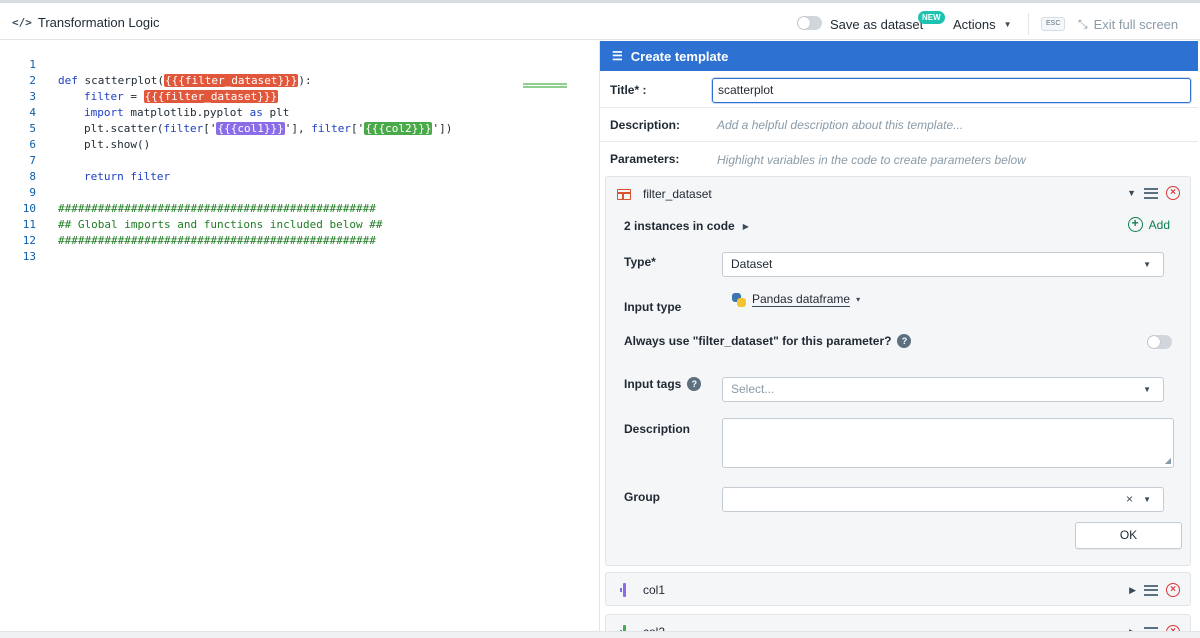  I want to click on code-line: 8, so click(299, 168).